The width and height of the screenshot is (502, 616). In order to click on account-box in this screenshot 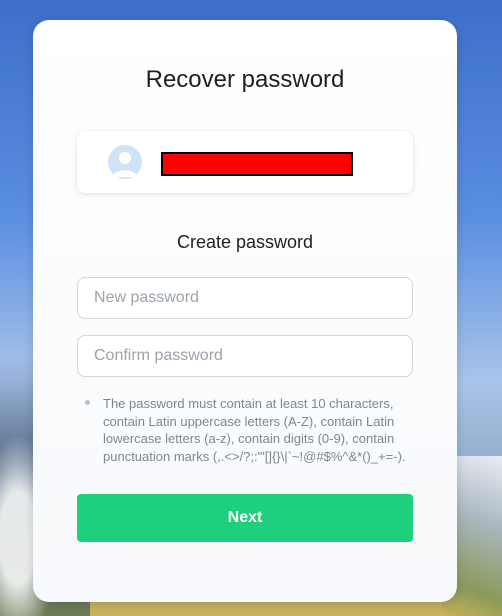, I will do `click(245, 162)`.